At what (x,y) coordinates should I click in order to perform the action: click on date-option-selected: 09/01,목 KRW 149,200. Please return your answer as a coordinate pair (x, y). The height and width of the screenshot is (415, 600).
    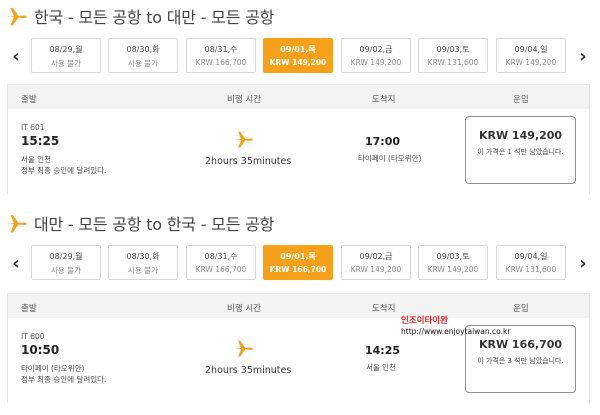
    Looking at the image, I should click on (298, 55).